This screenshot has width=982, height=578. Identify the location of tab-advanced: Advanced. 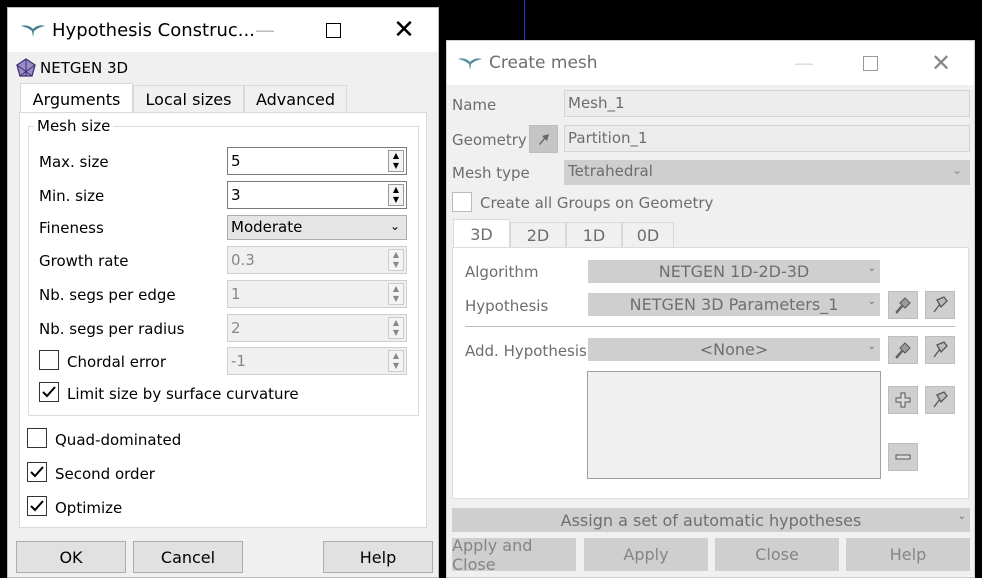
(295, 99).